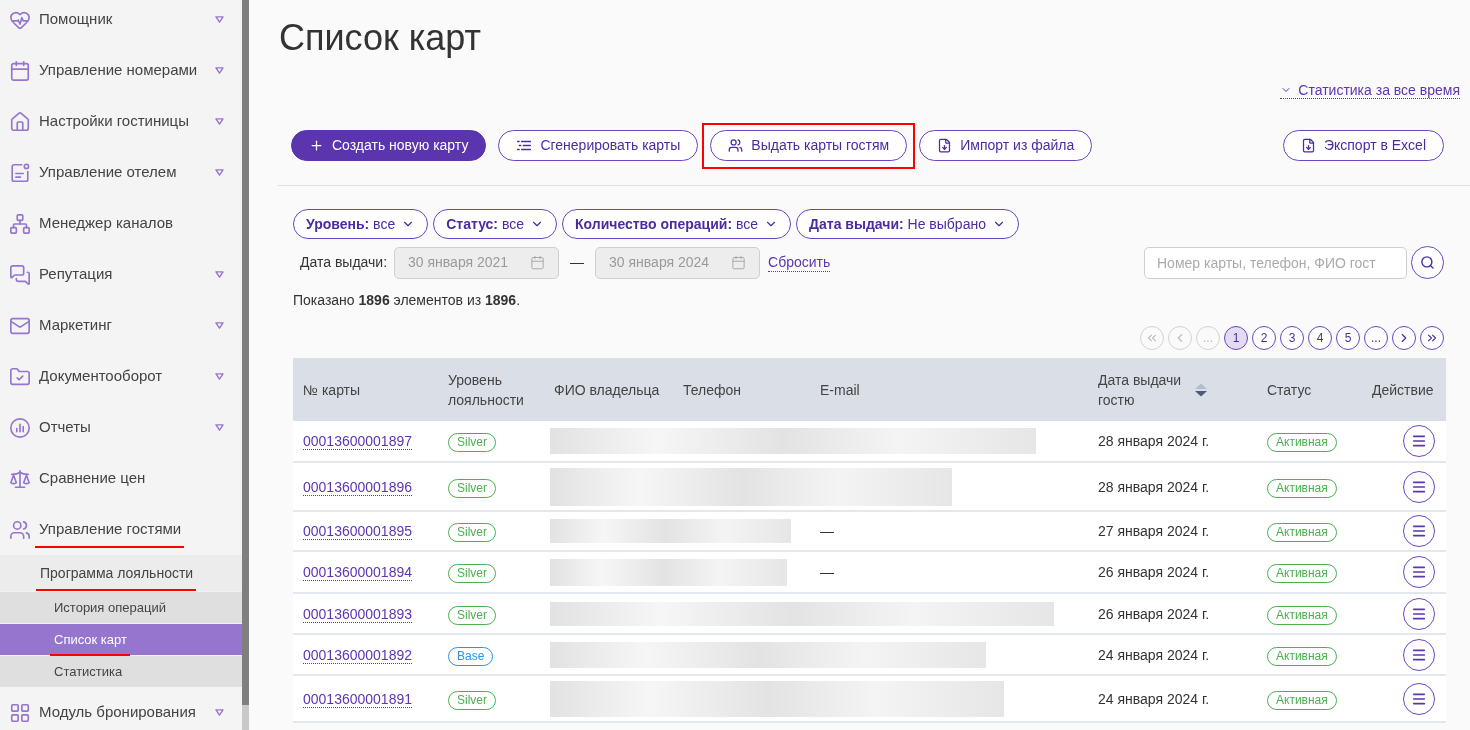 The image size is (1470, 730). I want to click on page-button: 4, so click(1320, 338).